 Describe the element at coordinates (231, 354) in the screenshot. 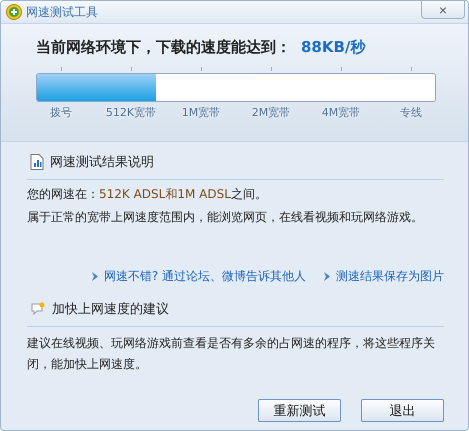

I see `advice-text: 建议在线视频、玩网络游戏前查看是否有多余的占网速的程序，将这些程序关闭，能加快上网速度。` at that location.